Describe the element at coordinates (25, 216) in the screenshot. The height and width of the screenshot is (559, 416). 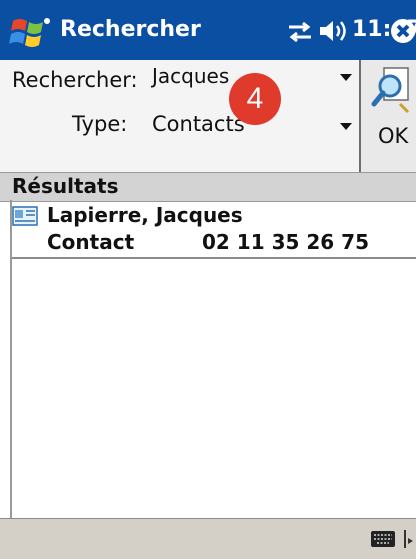
I see `contact-card-icon` at that location.